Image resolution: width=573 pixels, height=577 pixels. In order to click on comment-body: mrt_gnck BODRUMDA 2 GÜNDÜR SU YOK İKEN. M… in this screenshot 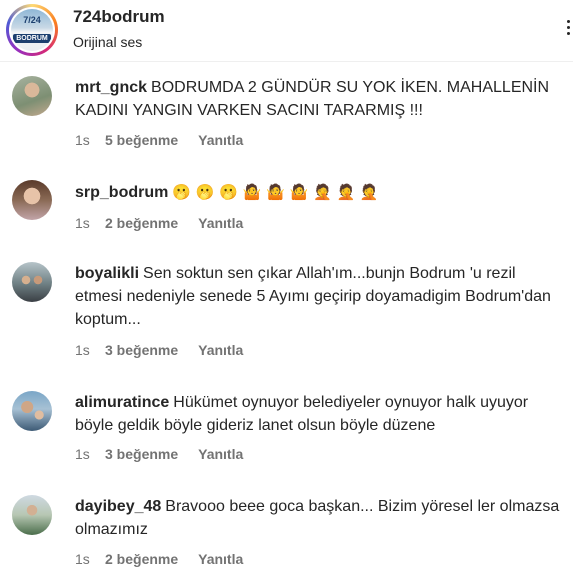, I will do `click(320, 99)`.